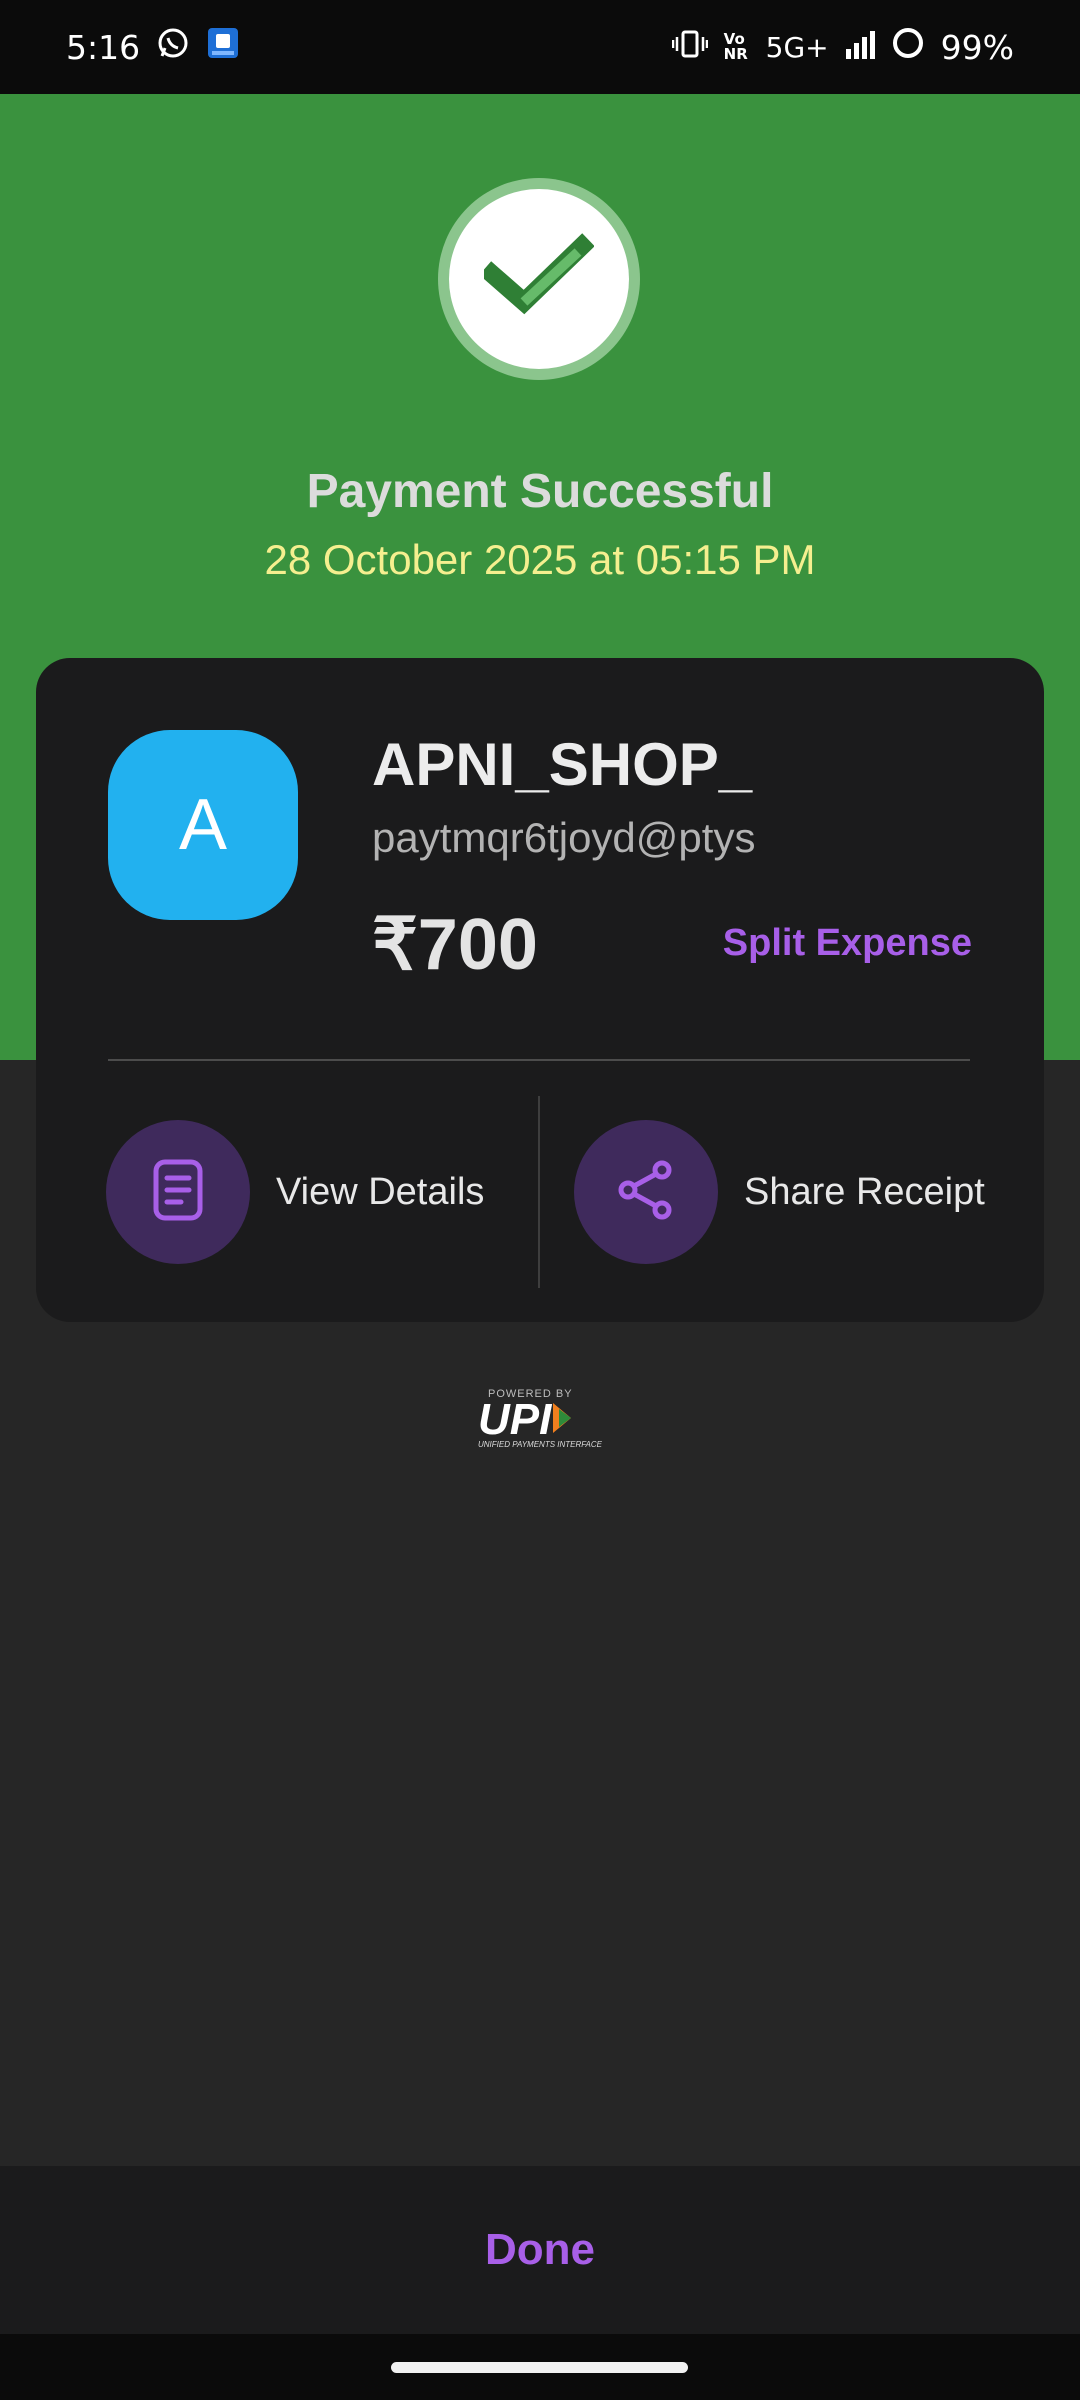 The width and height of the screenshot is (1080, 2400). What do you see at coordinates (562, 764) in the screenshot?
I see `merchant-name: APNI_SHOP_` at bounding box center [562, 764].